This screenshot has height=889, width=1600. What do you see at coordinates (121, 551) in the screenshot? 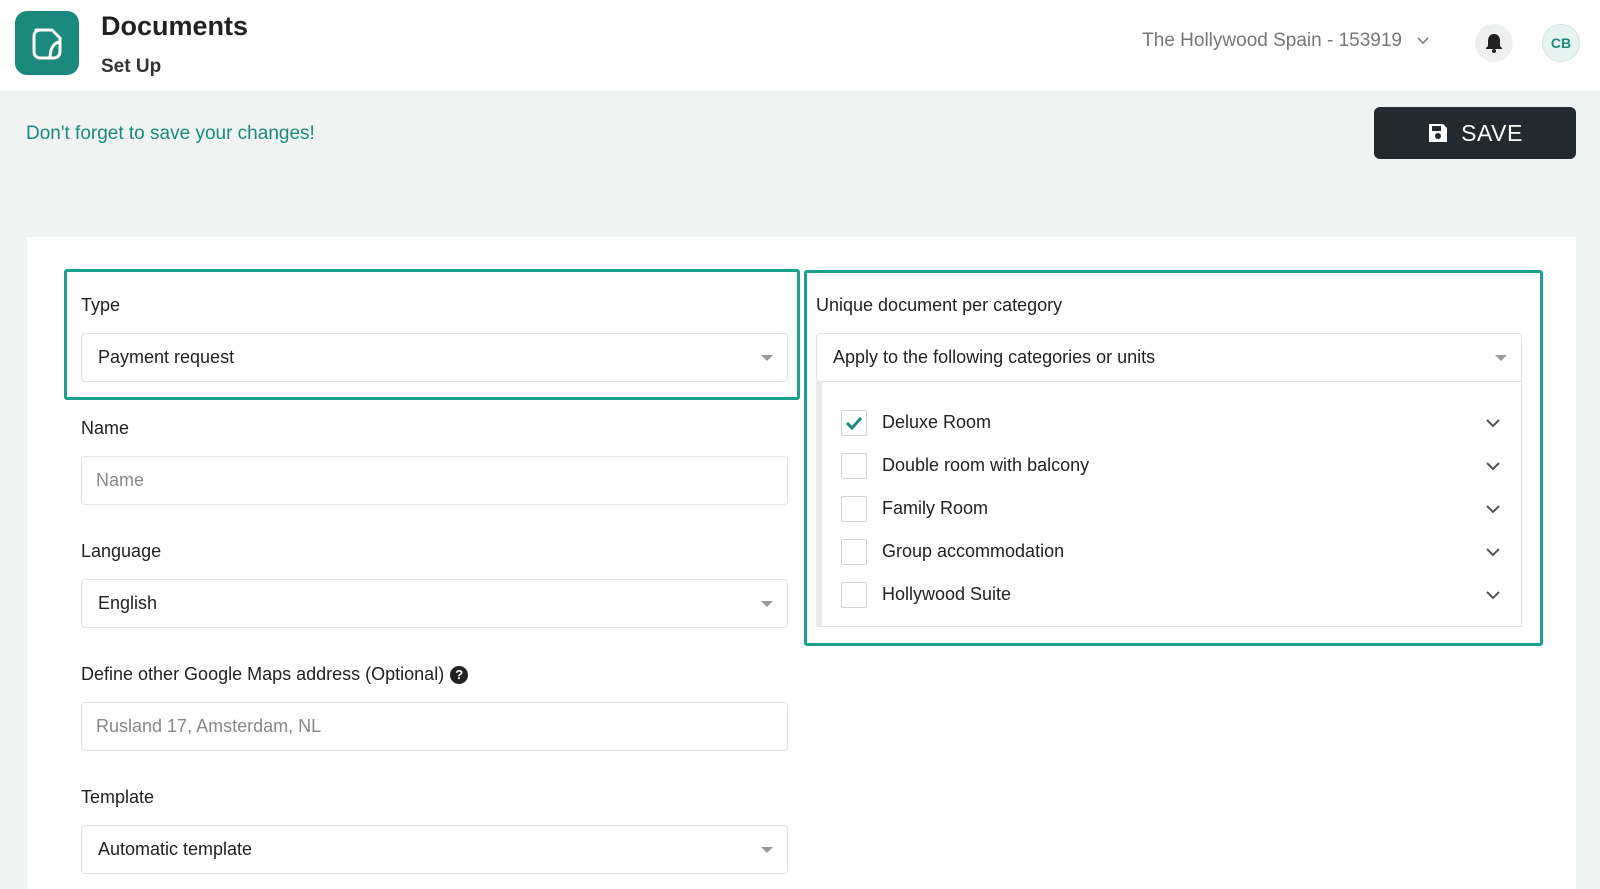
I see `language-label: Language` at bounding box center [121, 551].